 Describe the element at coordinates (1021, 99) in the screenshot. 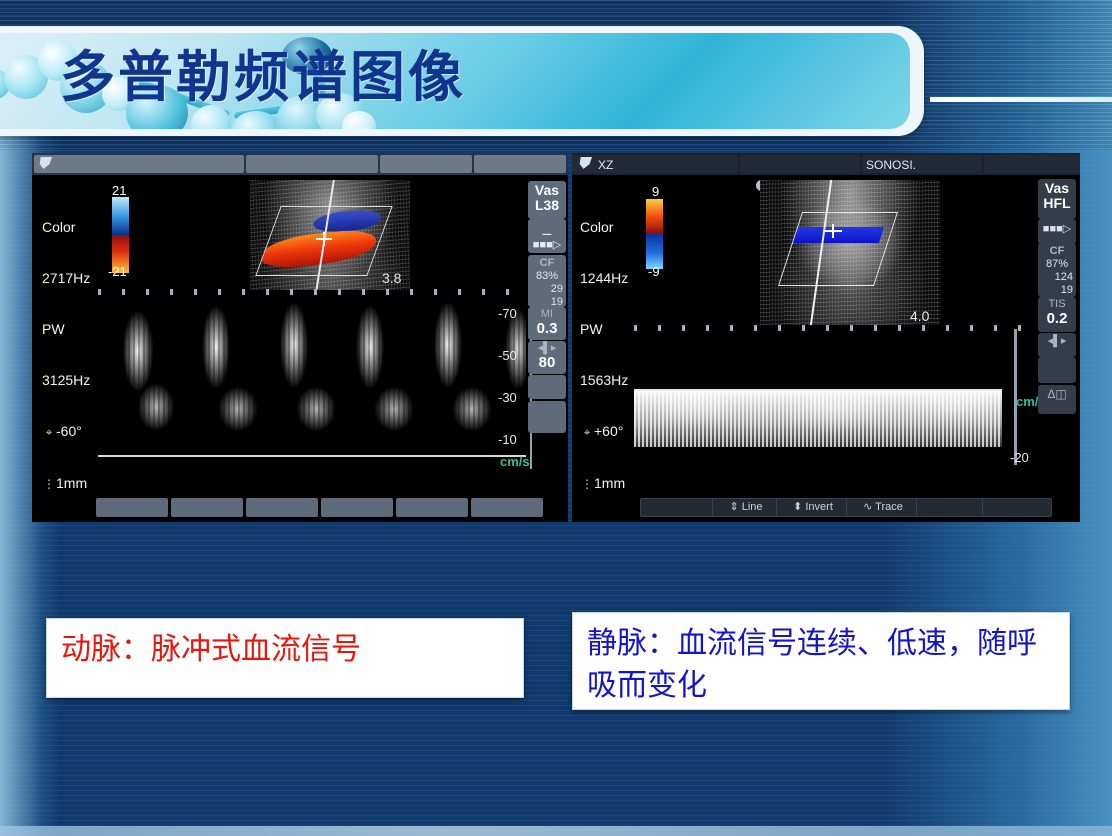

I see `header-underline` at that location.